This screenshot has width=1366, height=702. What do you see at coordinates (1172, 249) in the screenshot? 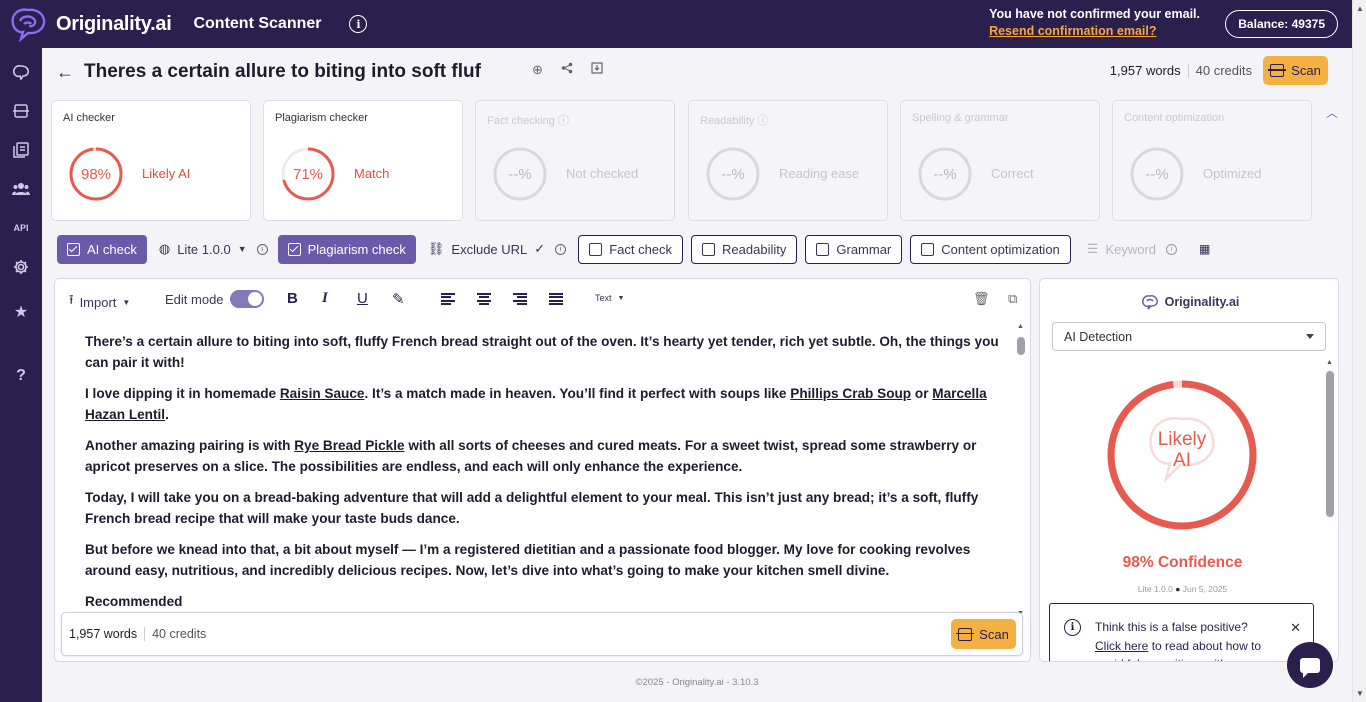
I see `keyword-info-icon: i` at bounding box center [1172, 249].